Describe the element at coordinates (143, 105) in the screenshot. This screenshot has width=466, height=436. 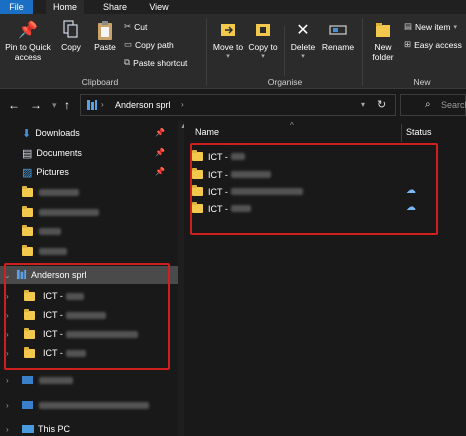
I see `breadcrumb: Anderson sprl` at that location.